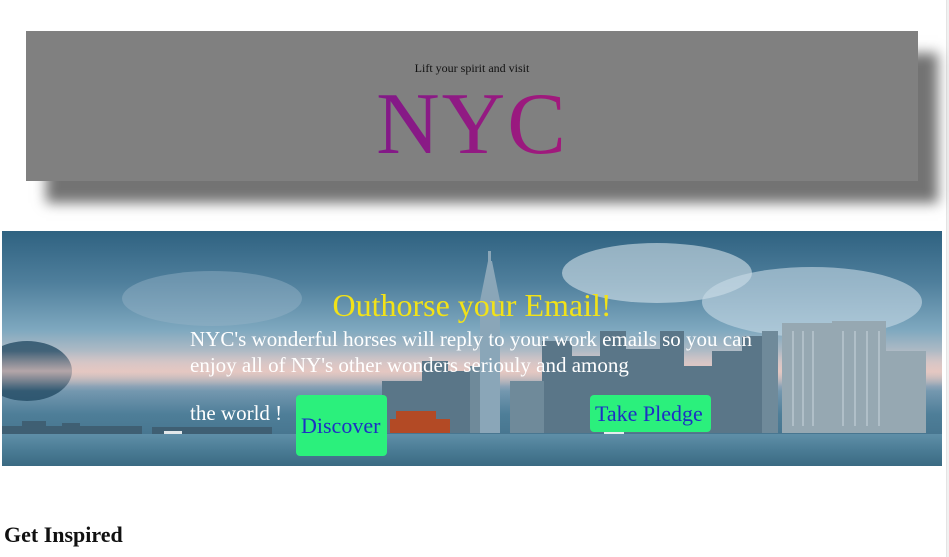  What do you see at coordinates (472, 450) in the screenshot?
I see `harbor-water` at bounding box center [472, 450].